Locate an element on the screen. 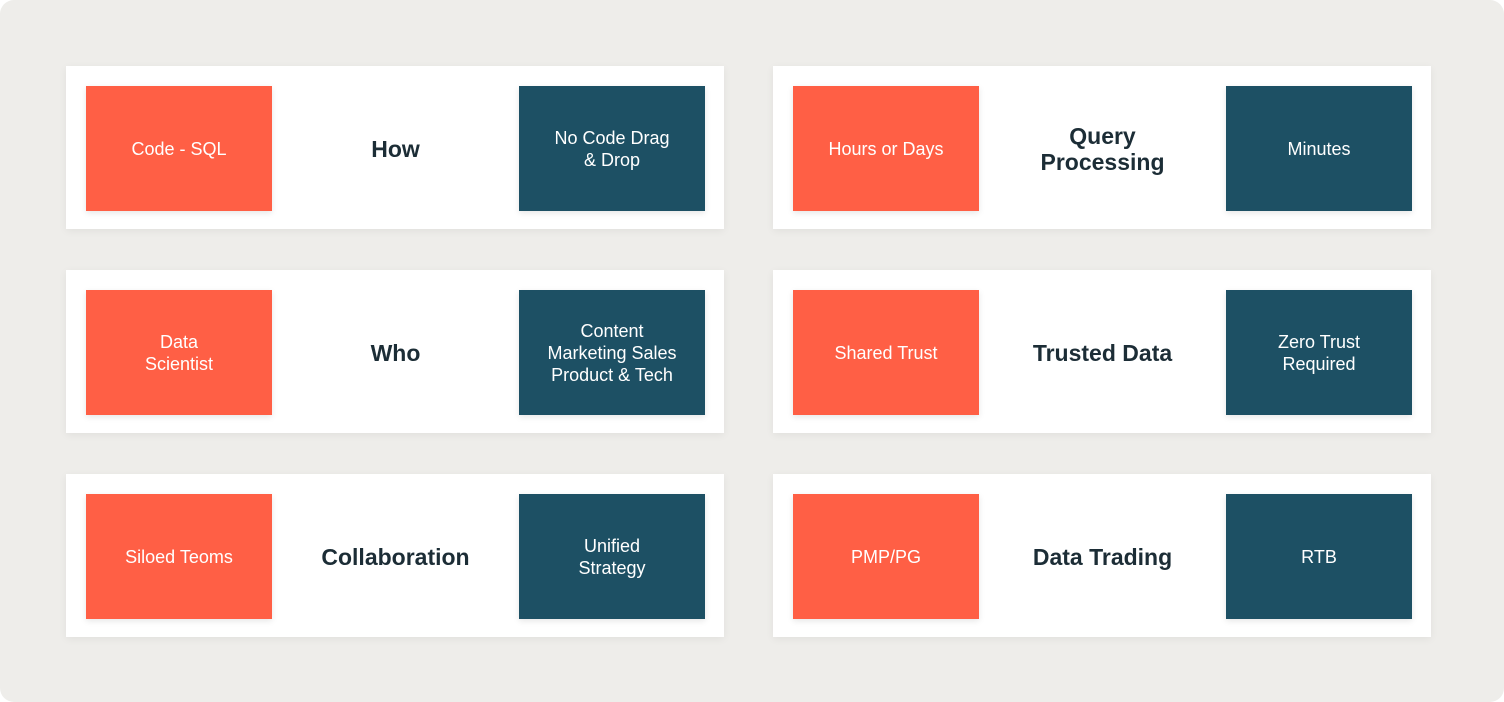  old-approach-box: Hours or Days is located at coordinates (886, 148).